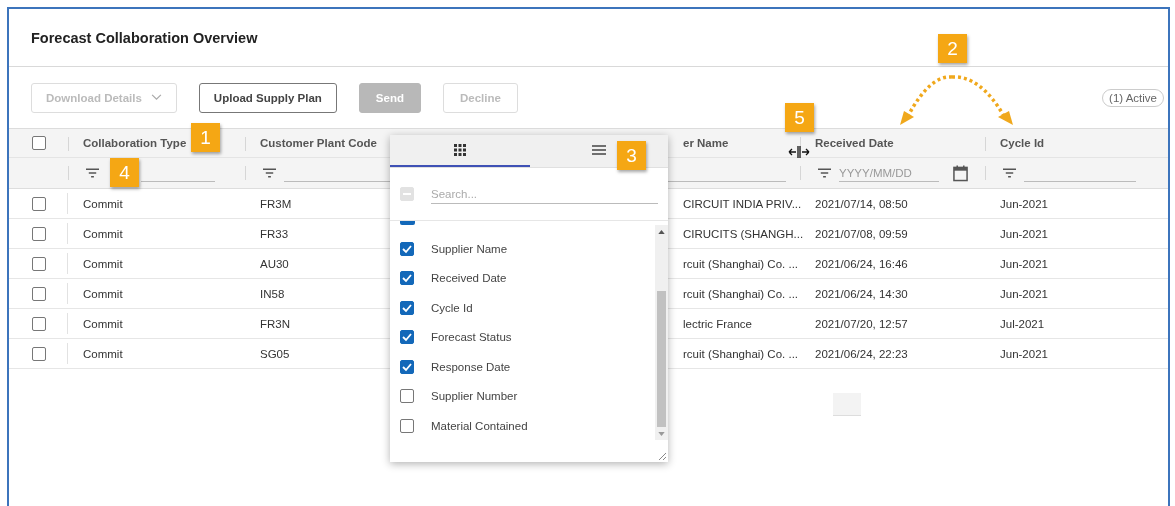 This screenshot has width=1175, height=506. Describe the element at coordinates (718, 323) in the screenshot. I see `table-cell: lectric France` at that location.